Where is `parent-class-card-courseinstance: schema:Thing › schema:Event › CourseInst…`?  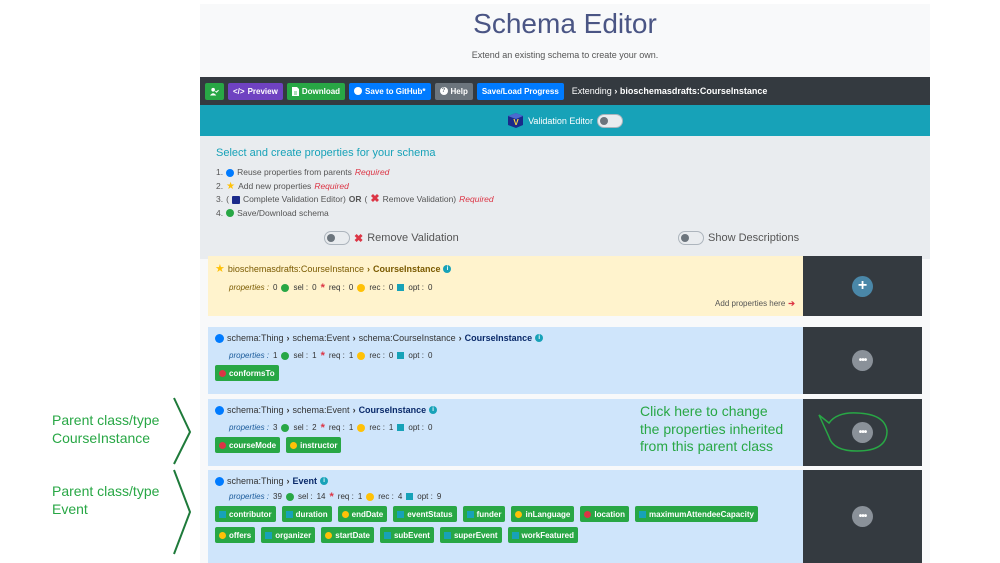
parent-class-card-courseinstance: schema:Thing › schema:Event › CourseInst… is located at coordinates (569, 432).